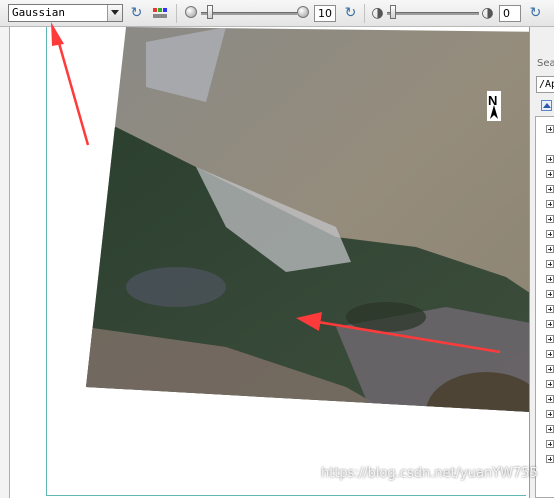 This screenshot has height=498, width=554. Describe the element at coordinates (429, 473) in the screenshot. I see `watermark-text: https://blog.csdn.net/yuanYW755` at that location.